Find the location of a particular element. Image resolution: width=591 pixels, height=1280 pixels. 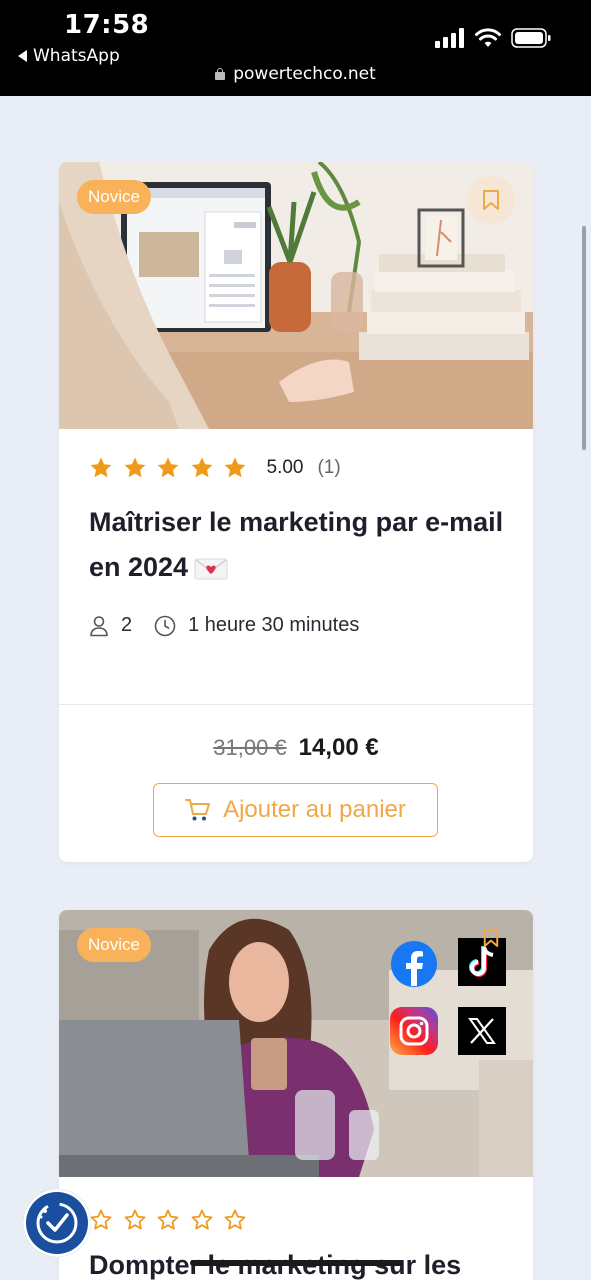

user-icon is located at coordinates (99, 625).